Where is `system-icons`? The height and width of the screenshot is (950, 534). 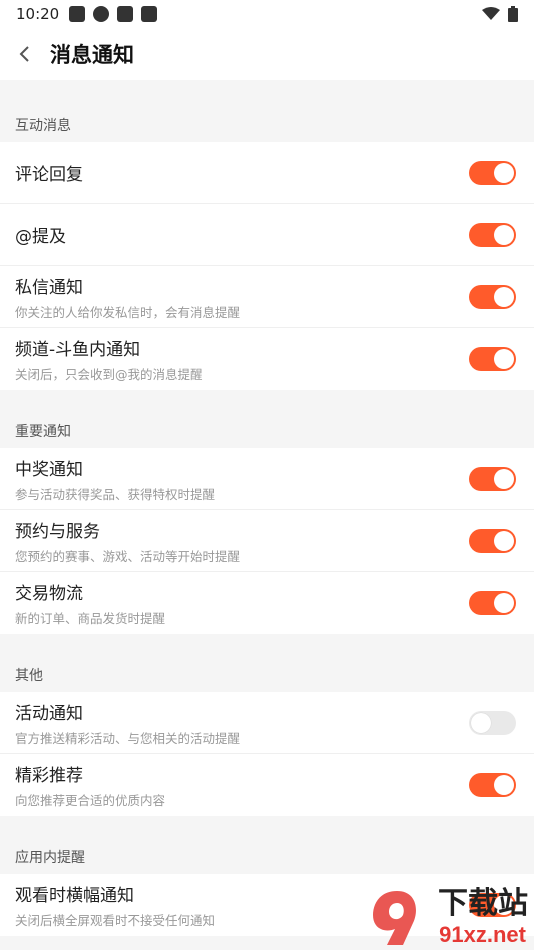 system-icons is located at coordinates (500, 14).